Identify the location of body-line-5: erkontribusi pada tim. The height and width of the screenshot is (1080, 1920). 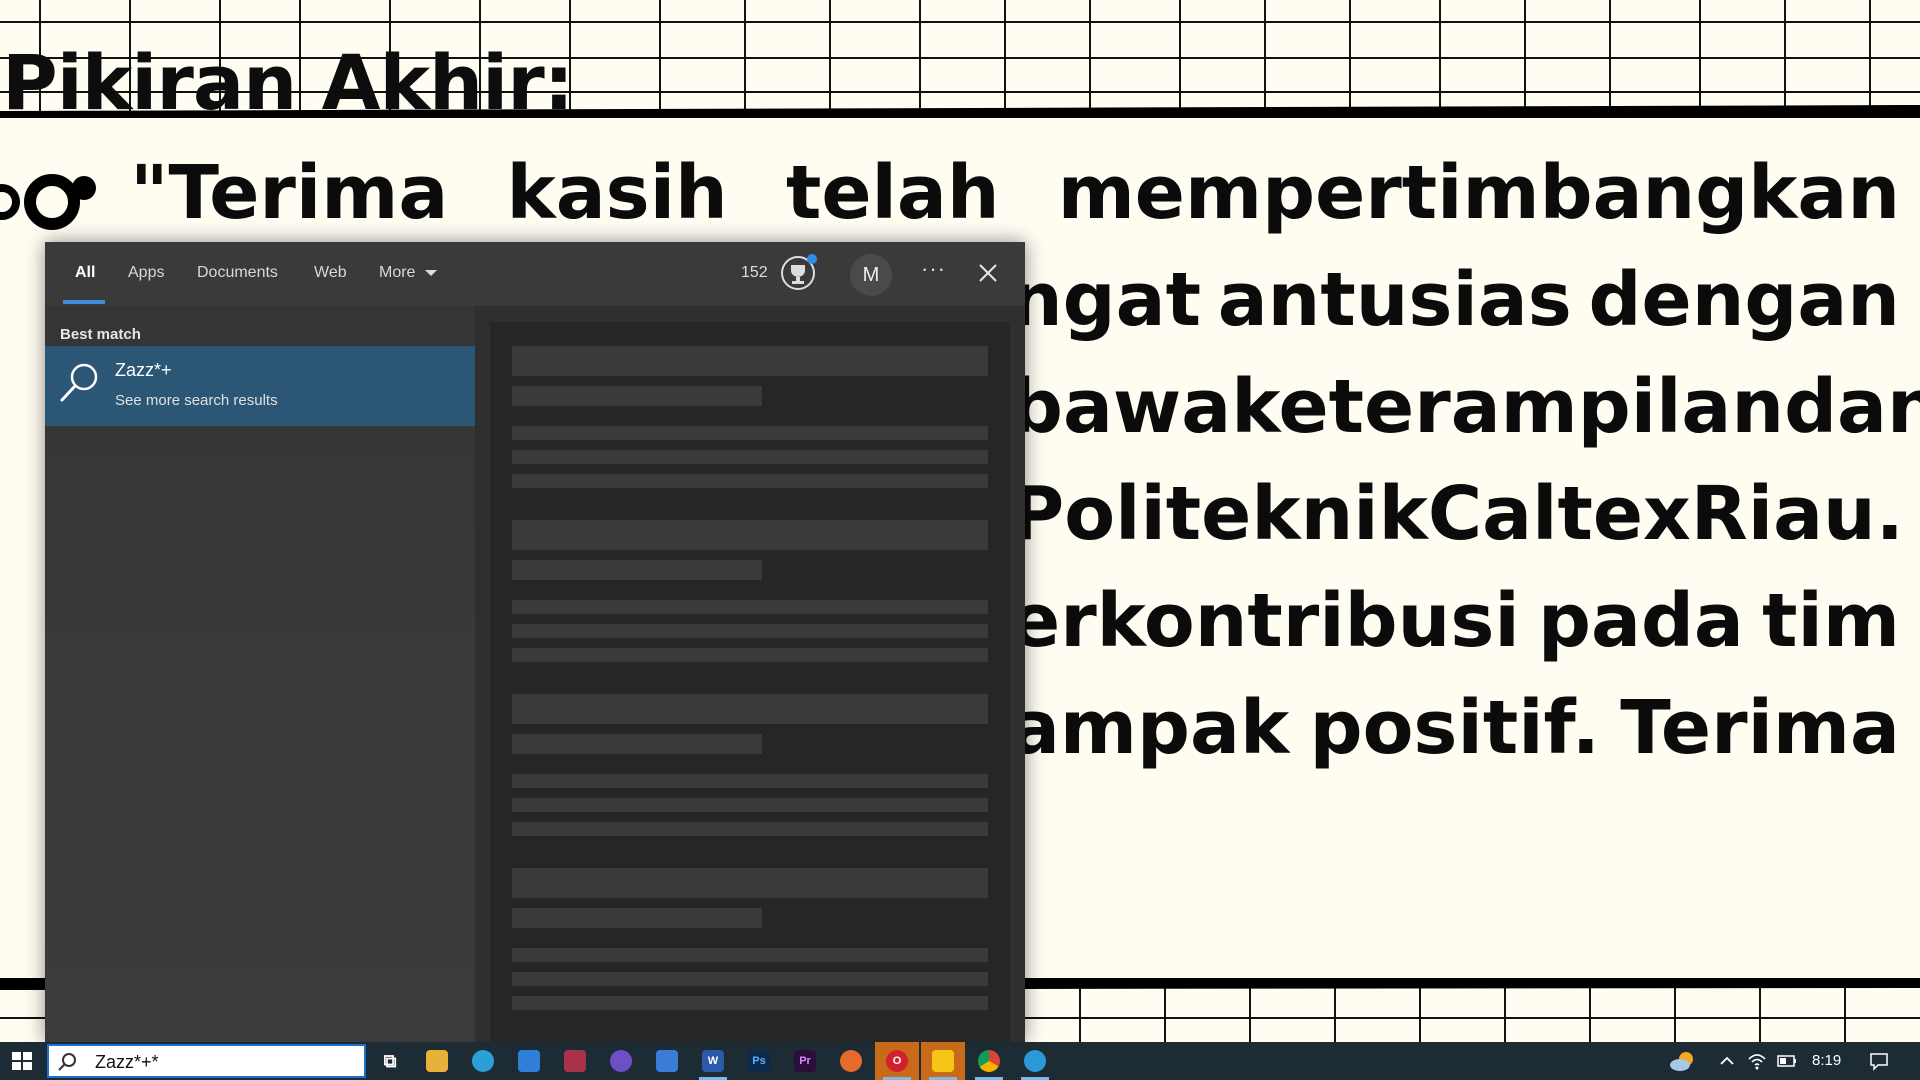
(1455, 621).